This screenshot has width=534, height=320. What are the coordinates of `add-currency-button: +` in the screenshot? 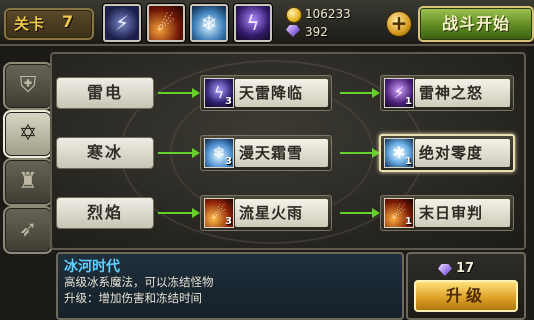 It's located at (399, 24).